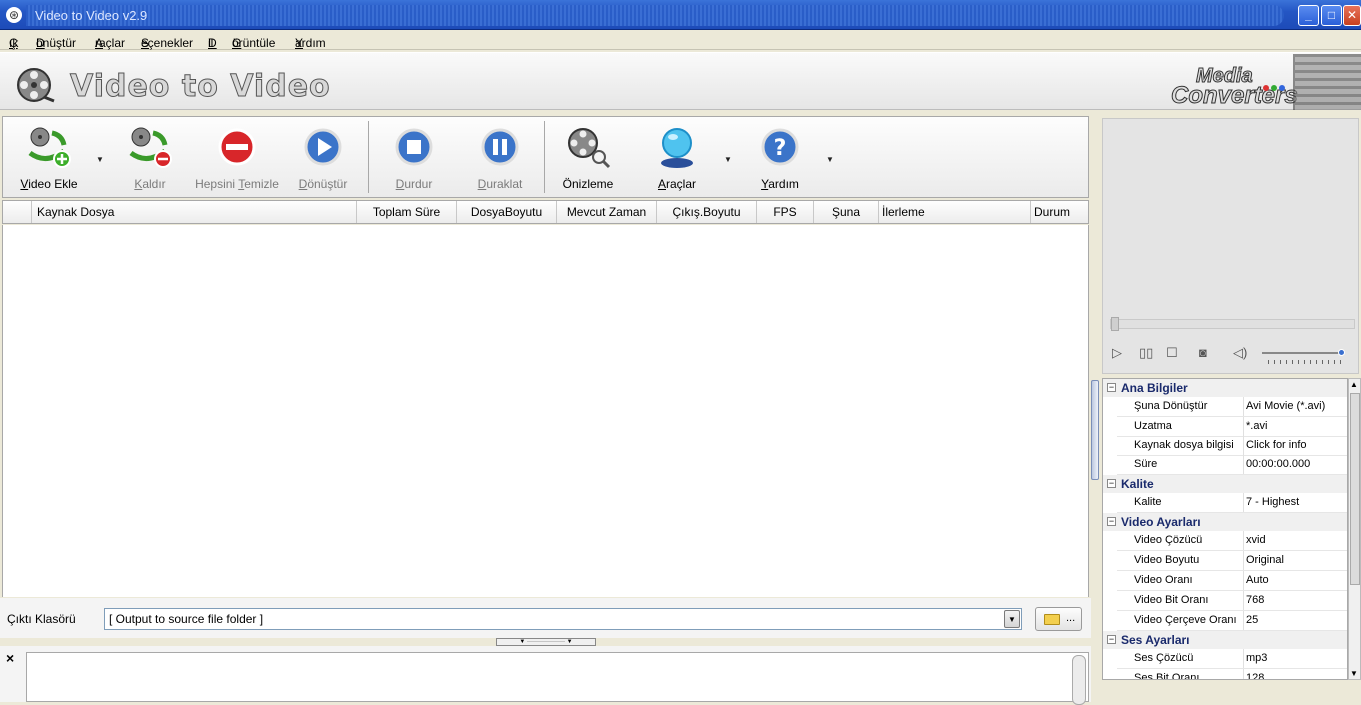 This screenshot has height=705, width=1361. Describe the element at coordinates (1232, 674) in the screenshot. I see `property-row: Ses Bit Oranı 128` at that location.